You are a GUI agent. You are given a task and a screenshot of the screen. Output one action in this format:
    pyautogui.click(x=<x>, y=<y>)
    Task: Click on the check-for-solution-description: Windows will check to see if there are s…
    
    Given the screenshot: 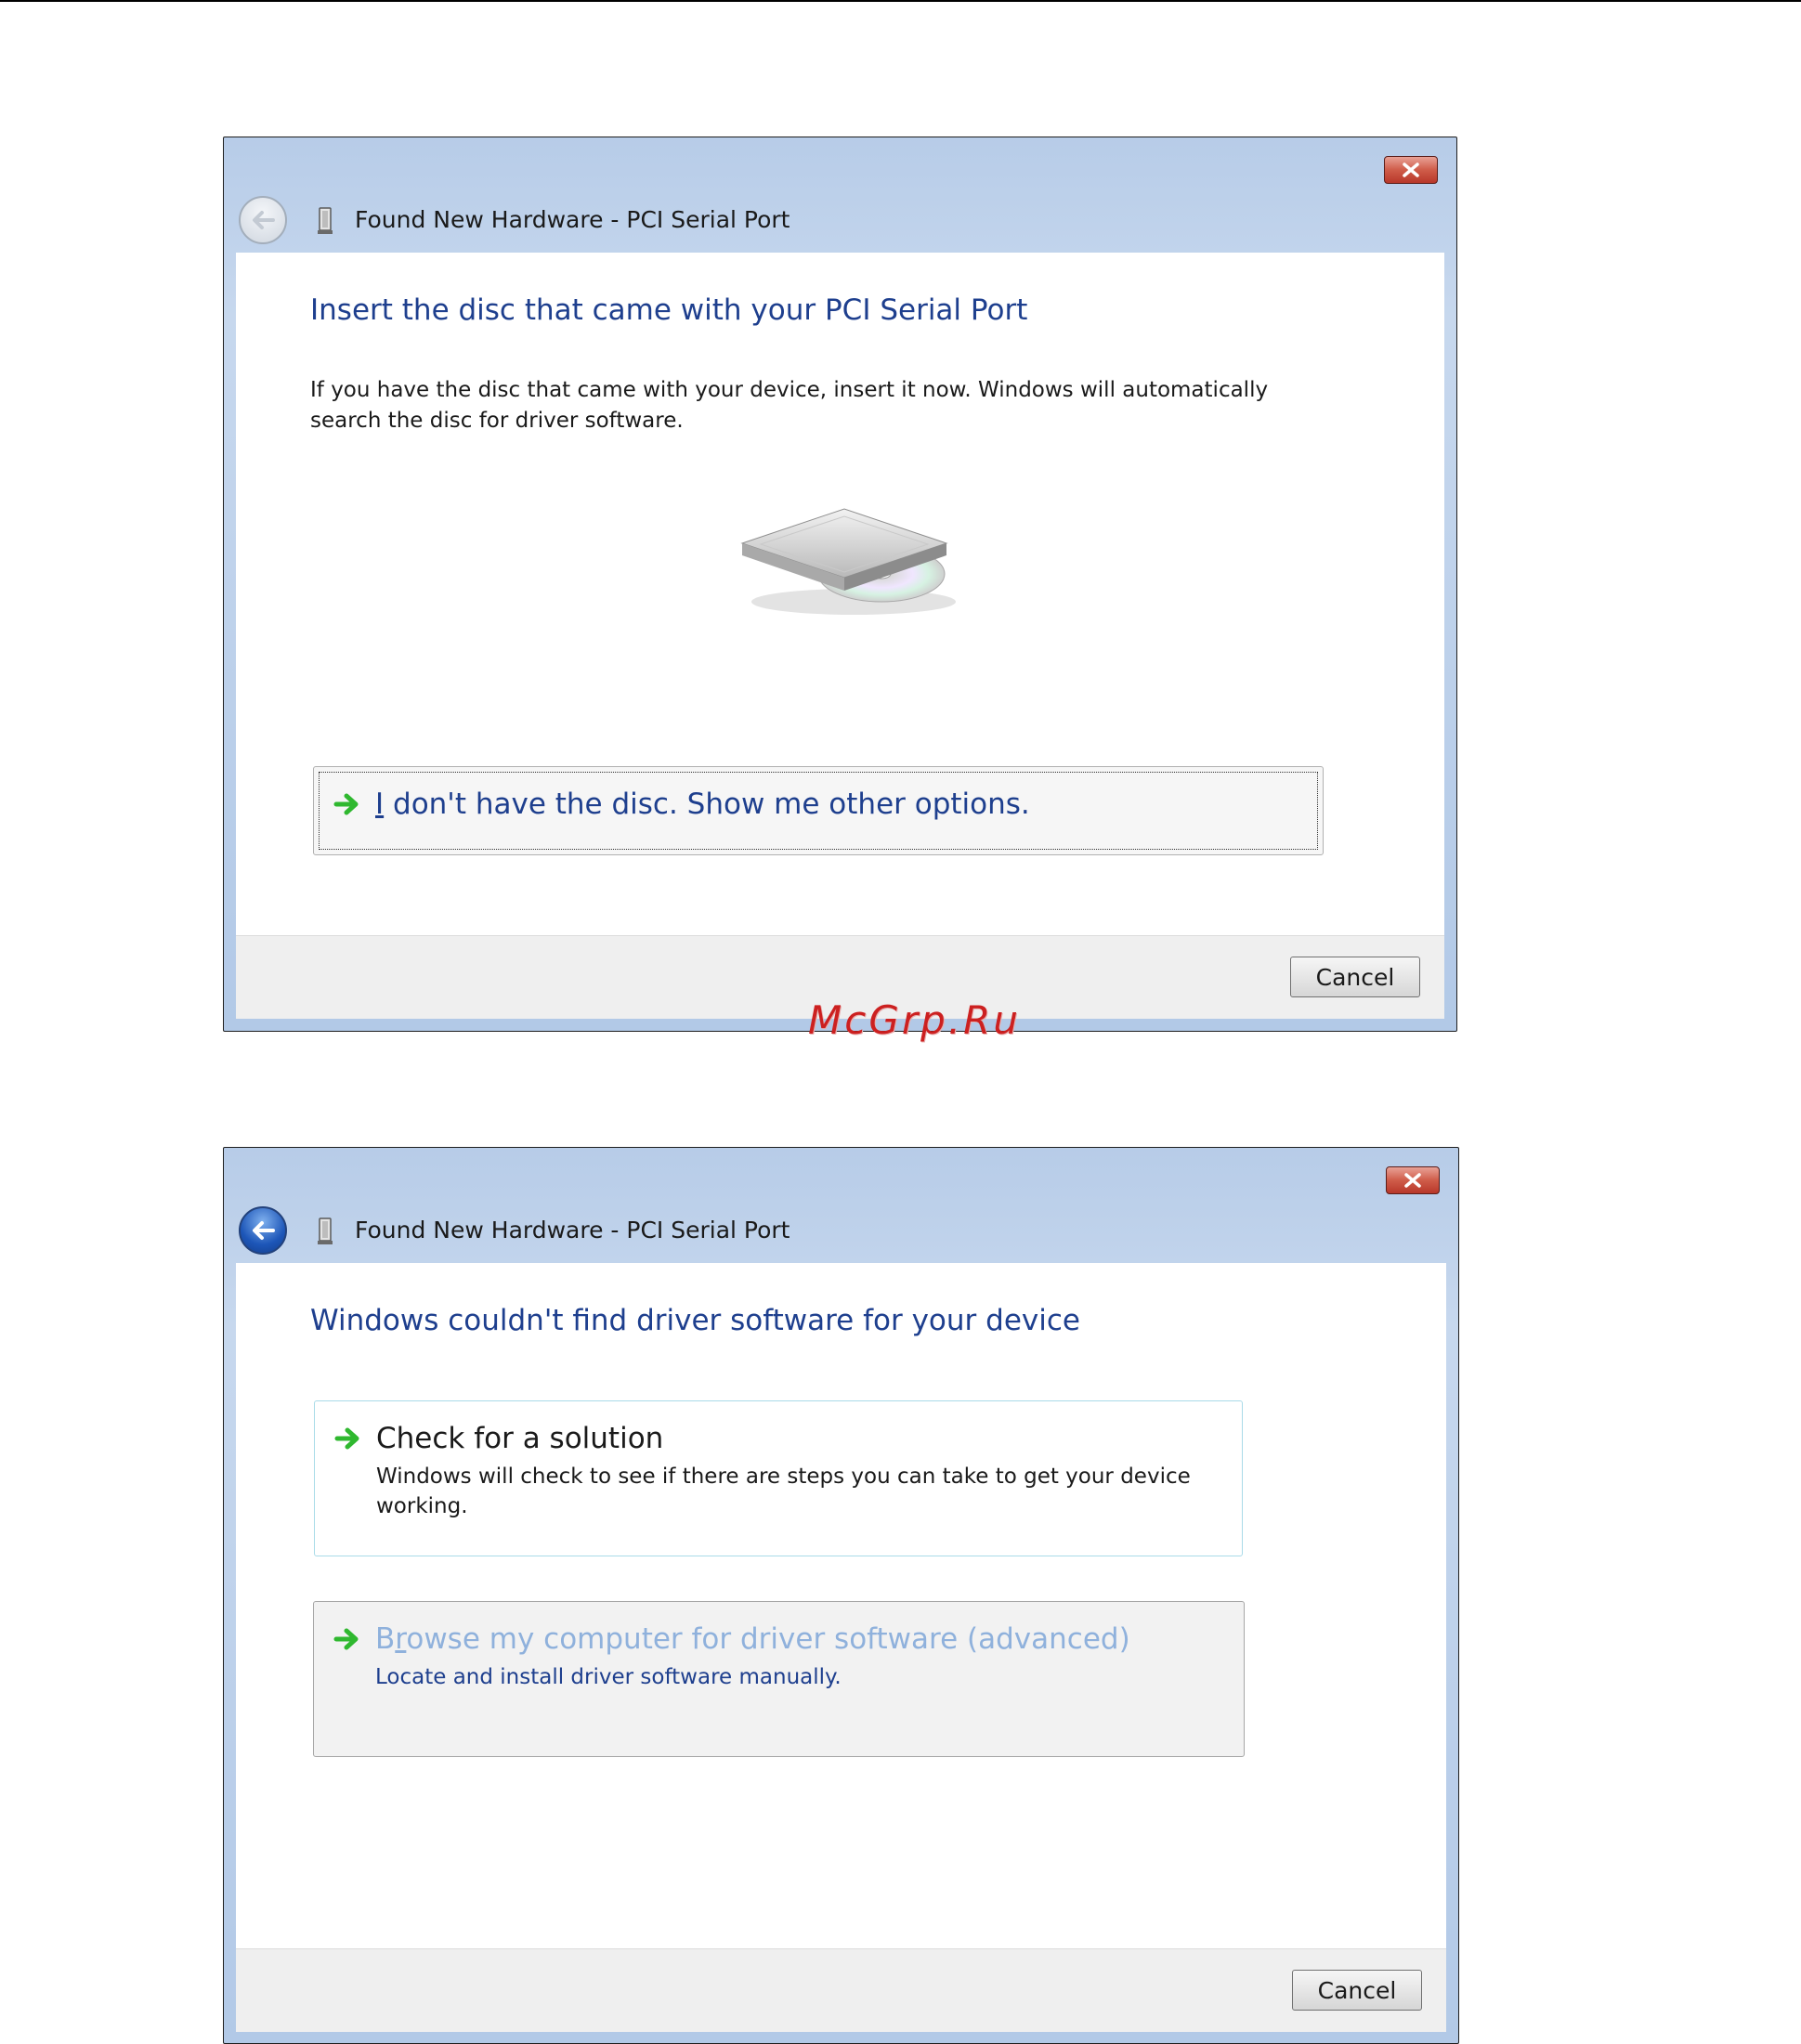 What is the action you would take?
    pyautogui.click(x=783, y=1491)
    